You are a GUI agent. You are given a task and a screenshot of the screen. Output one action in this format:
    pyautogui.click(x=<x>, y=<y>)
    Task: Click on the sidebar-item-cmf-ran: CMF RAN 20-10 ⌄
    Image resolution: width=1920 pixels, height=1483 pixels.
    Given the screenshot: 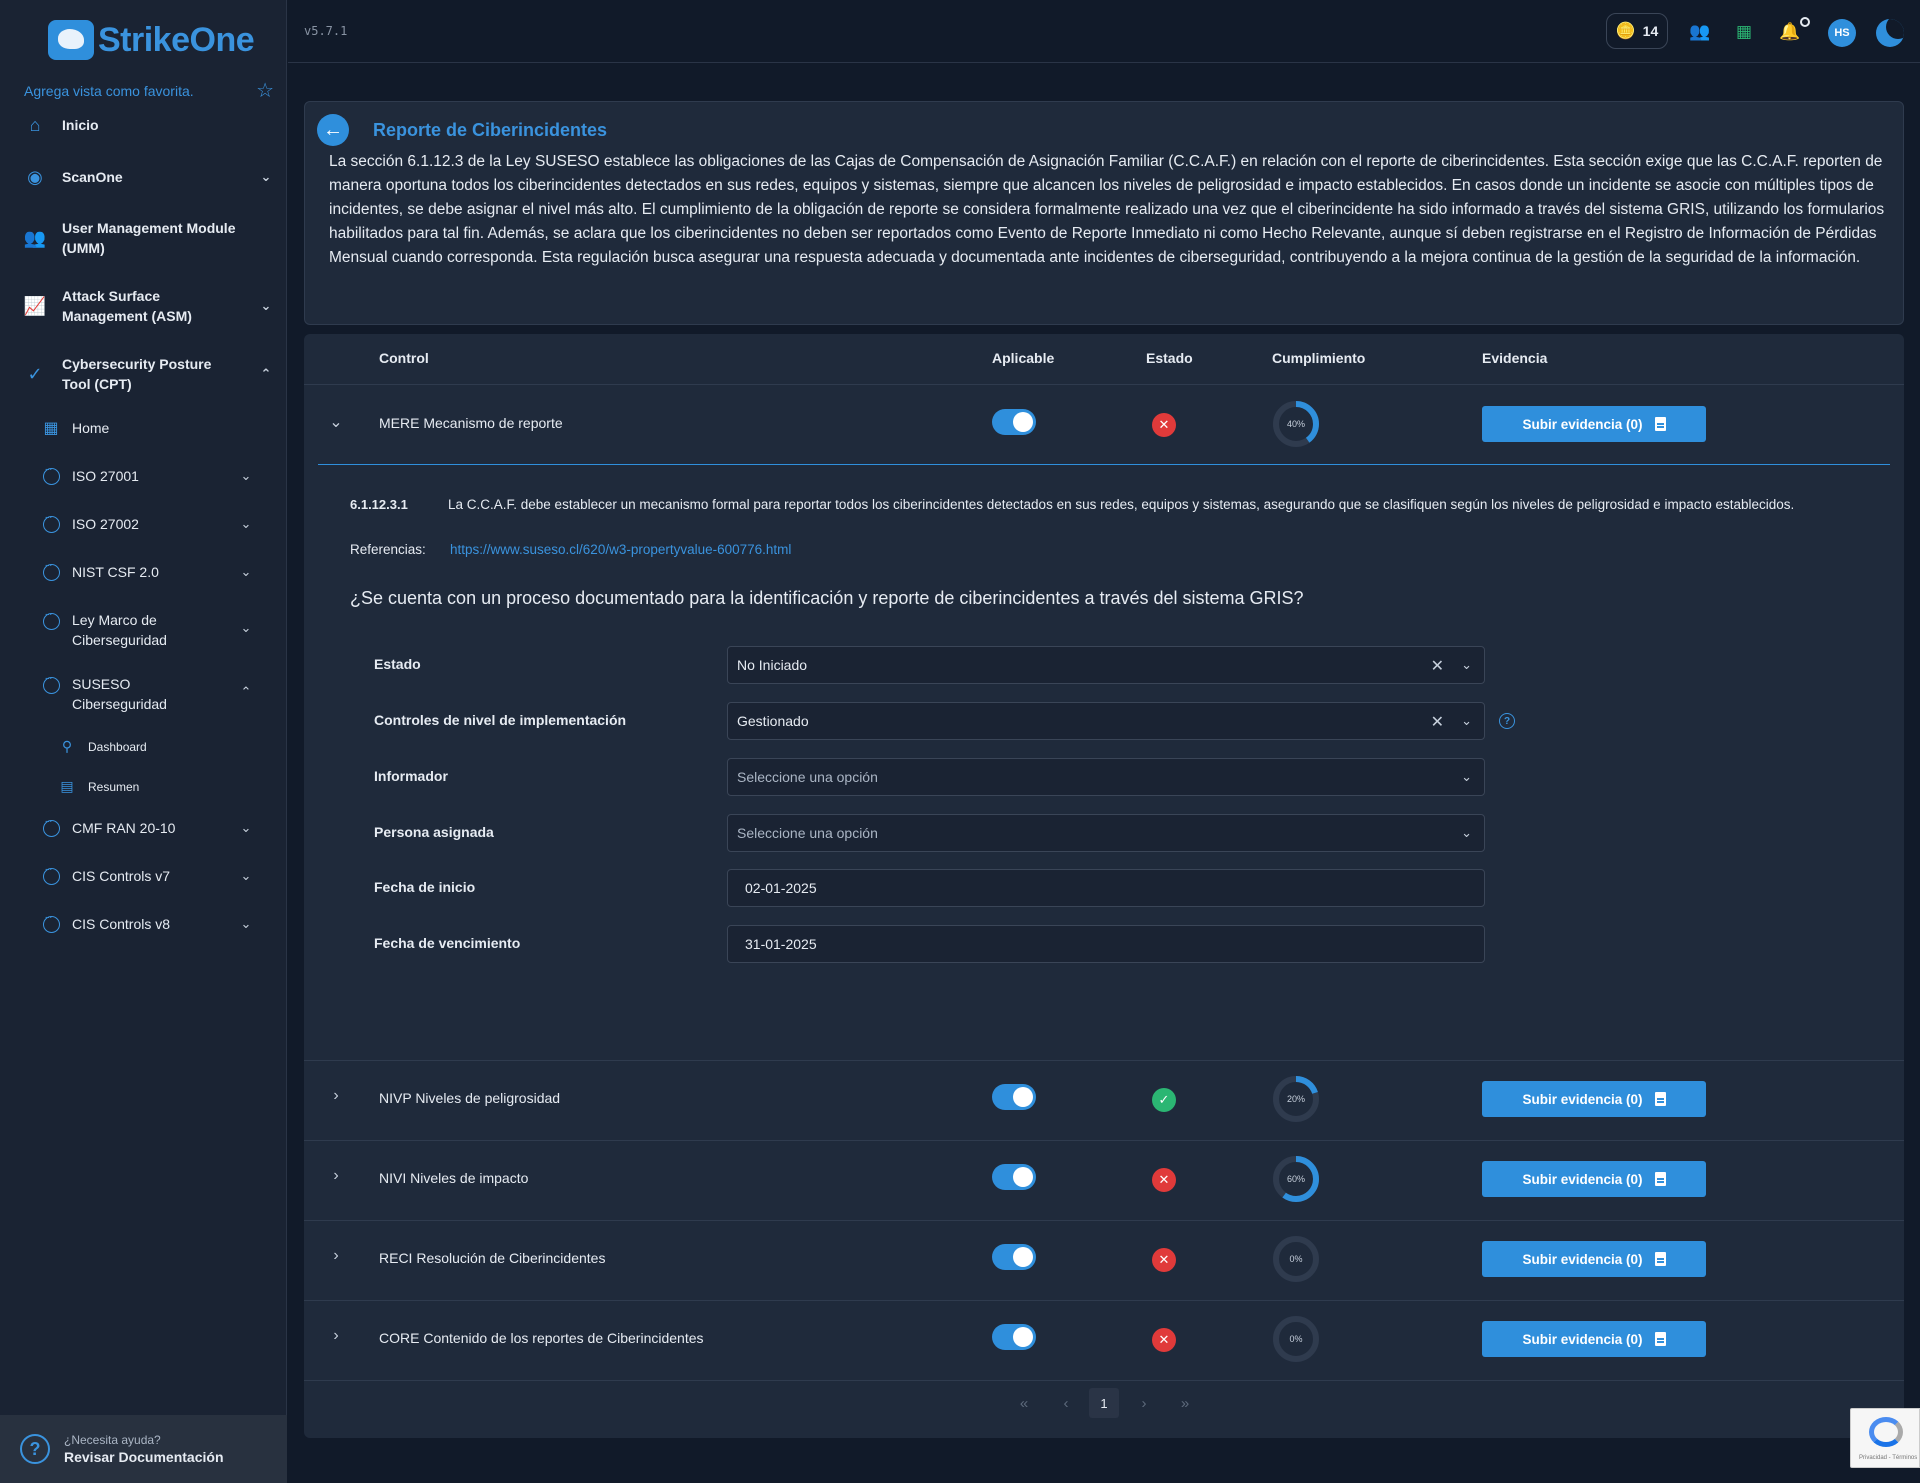 What is the action you would take?
    pyautogui.click(x=148, y=827)
    